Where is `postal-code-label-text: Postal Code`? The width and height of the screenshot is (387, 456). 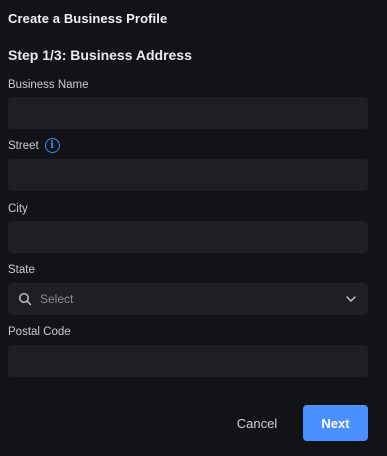 postal-code-label-text: Postal Code is located at coordinates (39, 332).